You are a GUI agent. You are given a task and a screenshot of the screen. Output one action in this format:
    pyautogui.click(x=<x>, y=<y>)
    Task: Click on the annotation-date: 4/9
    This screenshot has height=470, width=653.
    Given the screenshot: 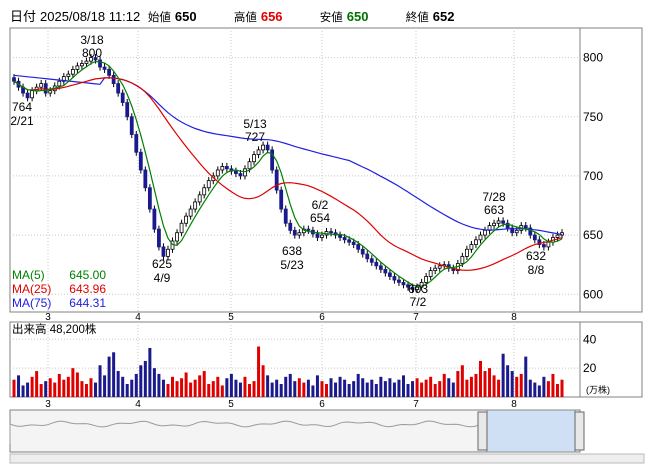 What is the action you would take?
    pyautogui.click(x=162, y=278)
    